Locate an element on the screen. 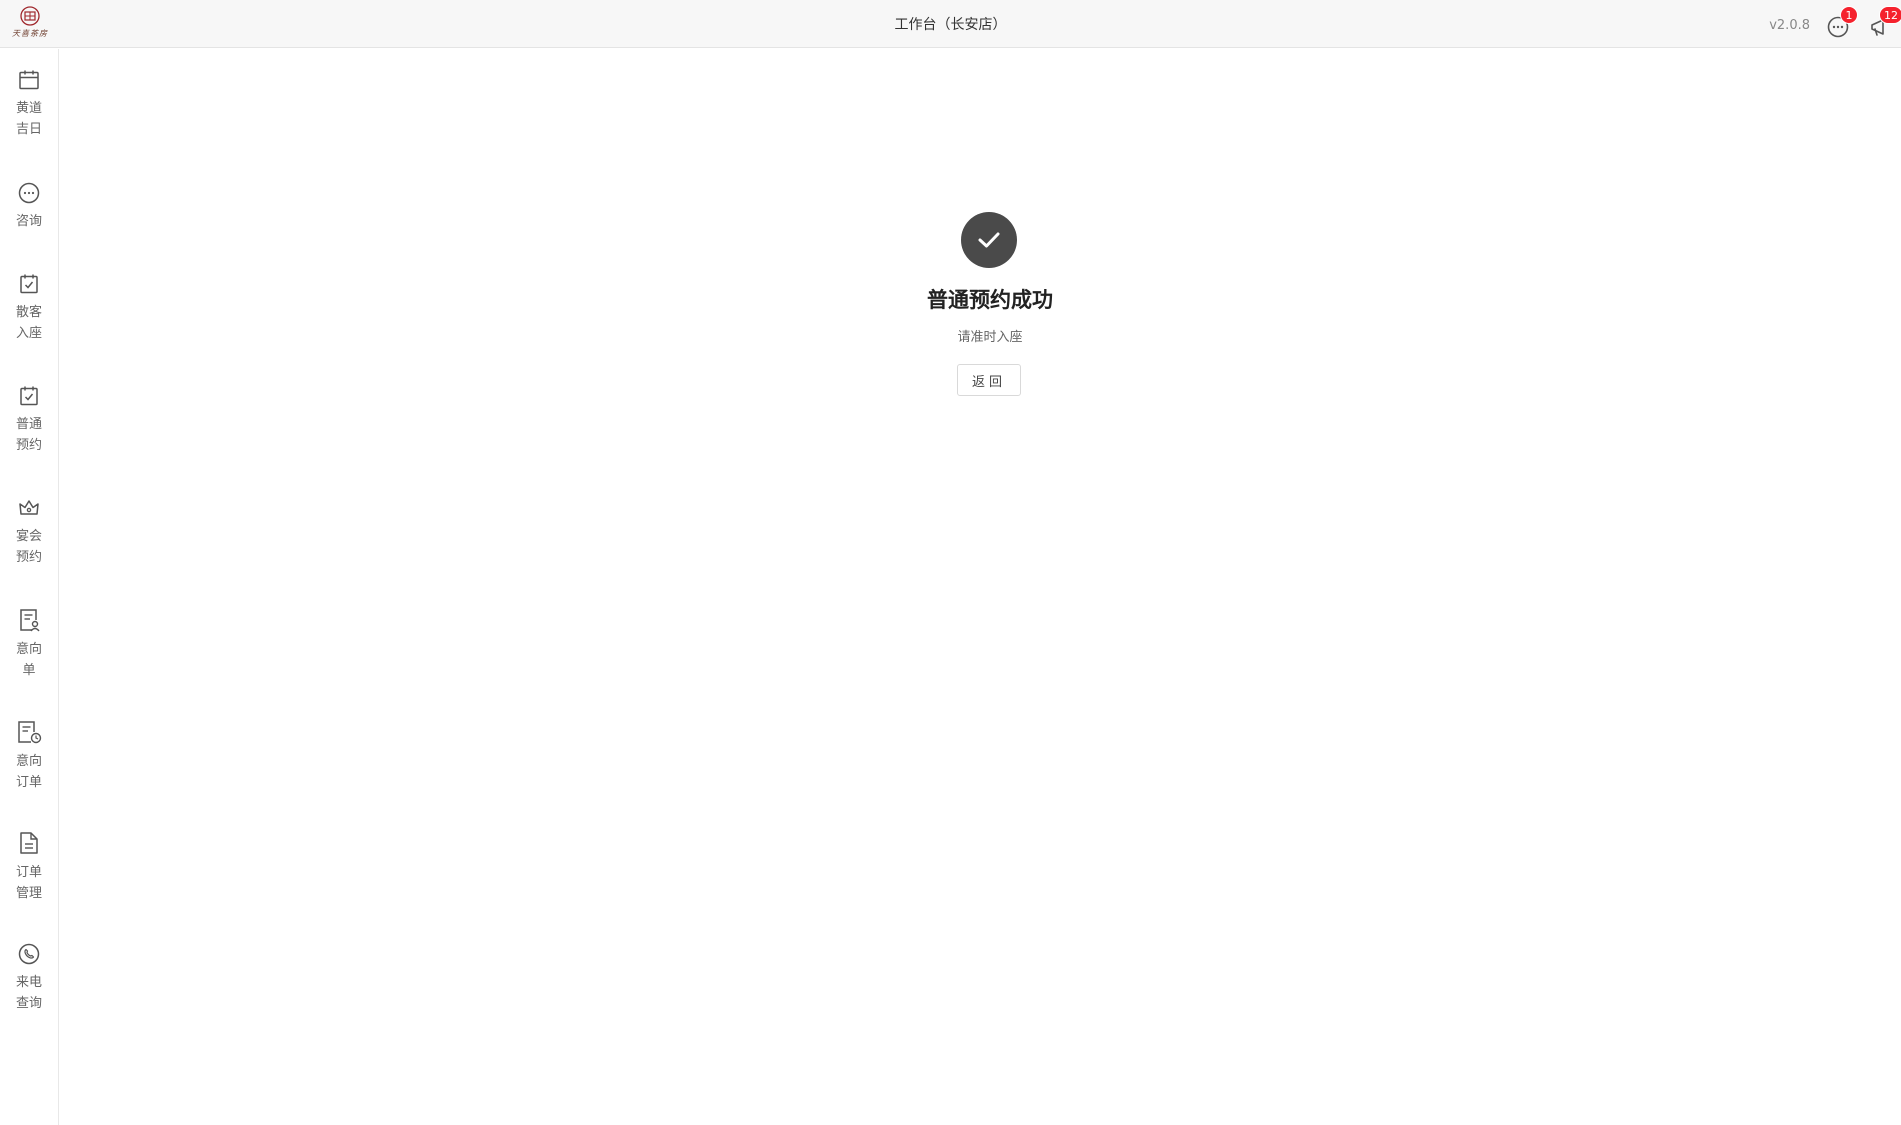 The image size is (1901, 1125). sidebar-item-order-management: 订单管理 is located at coordinates (29, 867).